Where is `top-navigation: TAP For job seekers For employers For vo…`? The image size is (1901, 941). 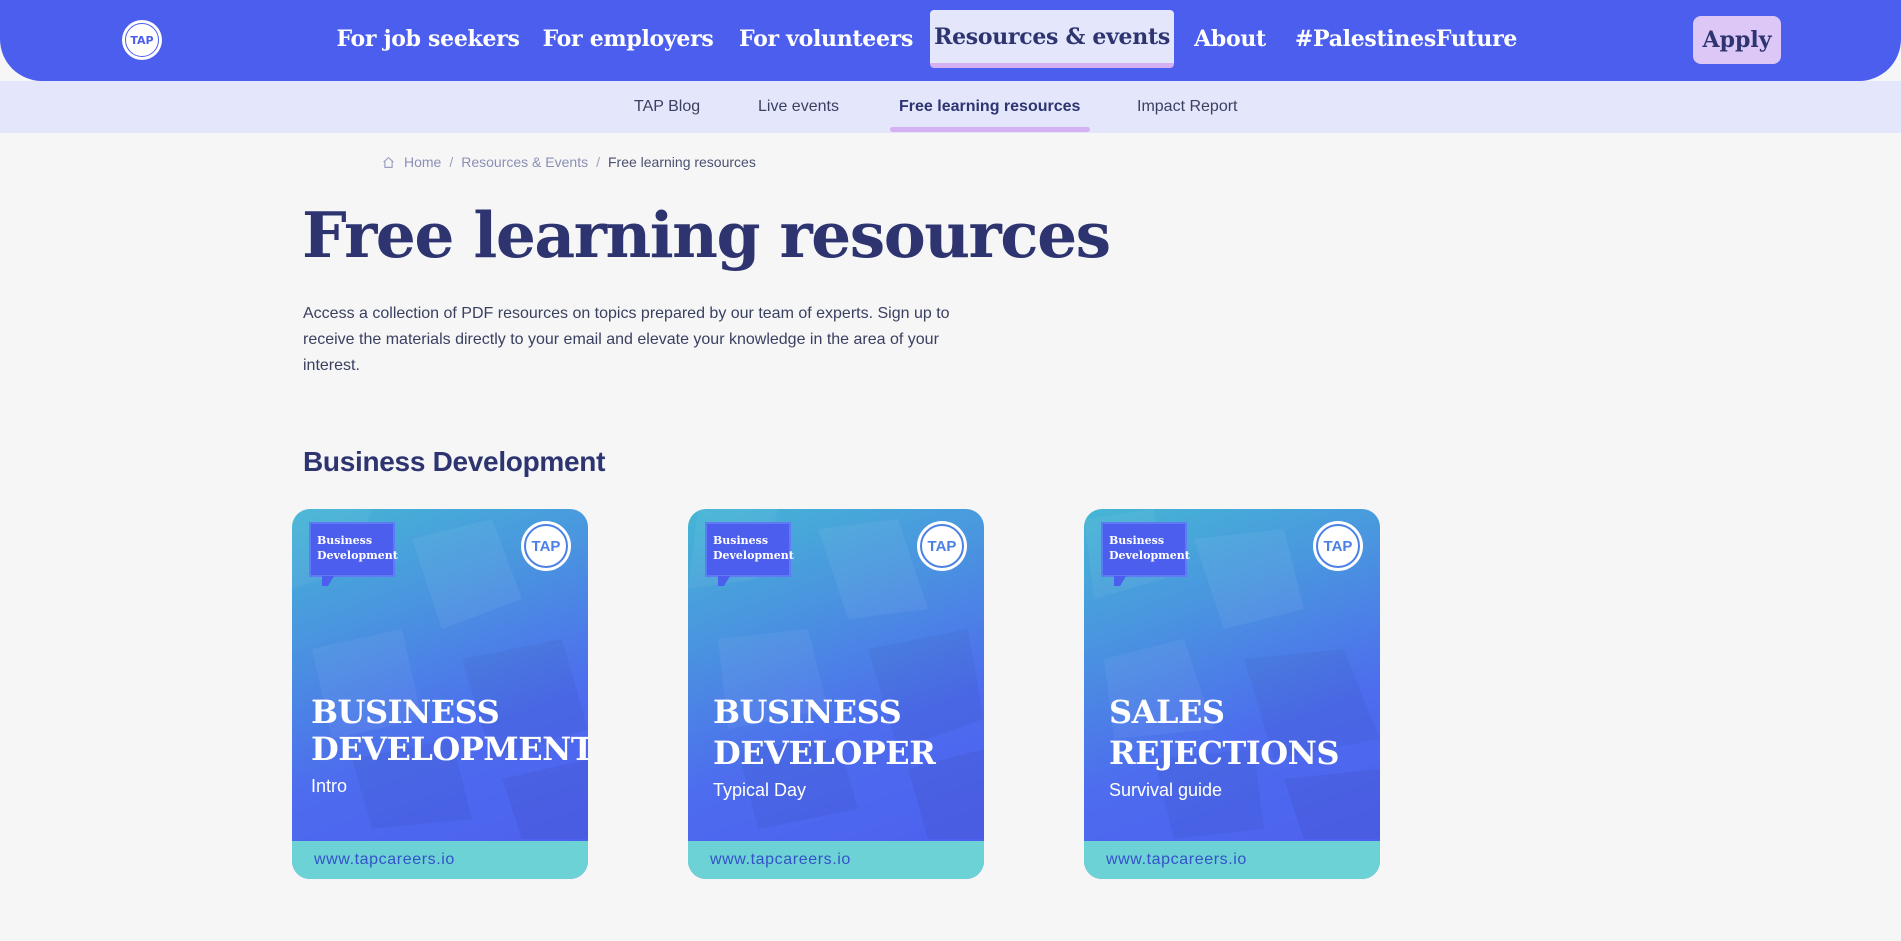 top-navigation: TAP For job seekers For employers For vo… is located at coordinates (950, 40).